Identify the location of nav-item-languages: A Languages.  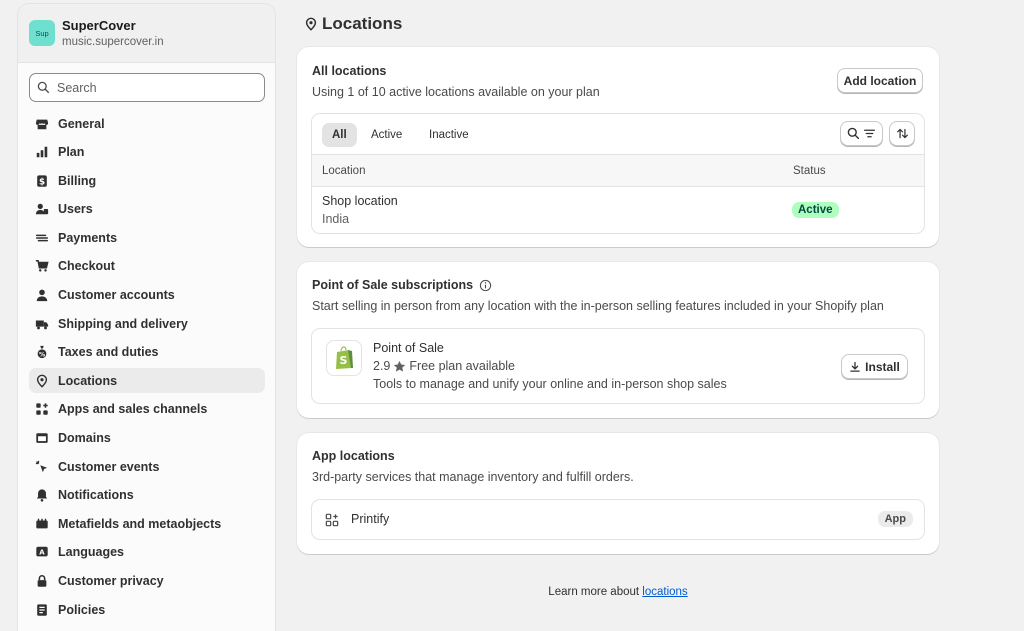
(147, 552).